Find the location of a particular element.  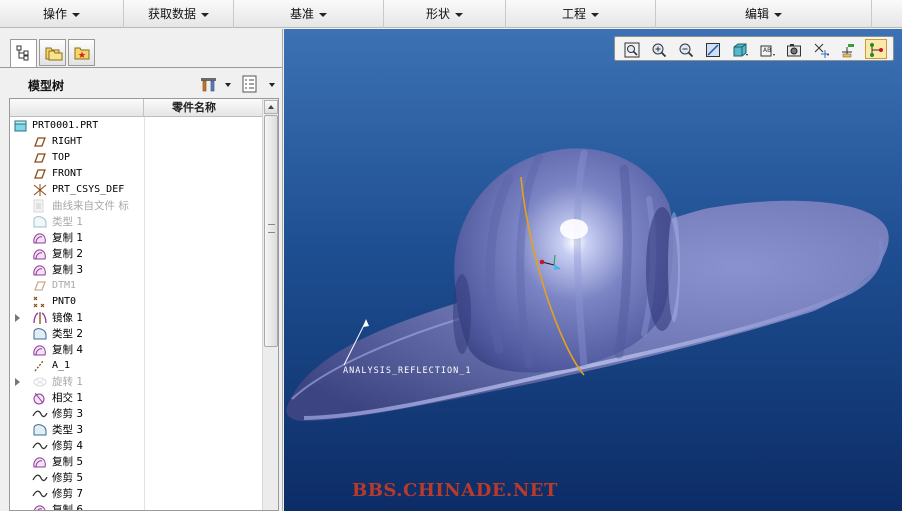

tree-item: 修剪 4 is located at coordinates (136, 446).